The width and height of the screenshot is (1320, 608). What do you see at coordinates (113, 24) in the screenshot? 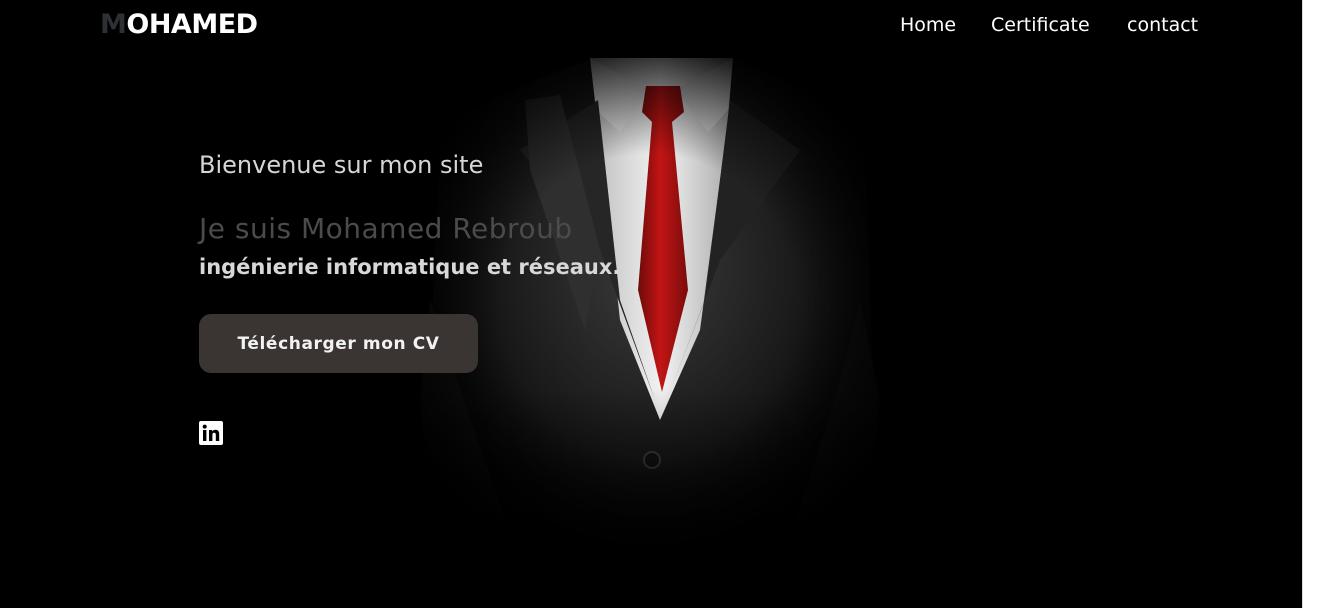
I see `logo-first-letter: M` at bounding box center [113, 24].